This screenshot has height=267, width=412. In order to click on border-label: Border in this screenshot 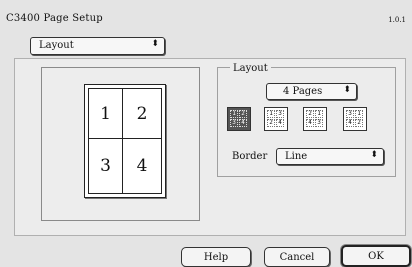, I will do `click(250, 156)`.